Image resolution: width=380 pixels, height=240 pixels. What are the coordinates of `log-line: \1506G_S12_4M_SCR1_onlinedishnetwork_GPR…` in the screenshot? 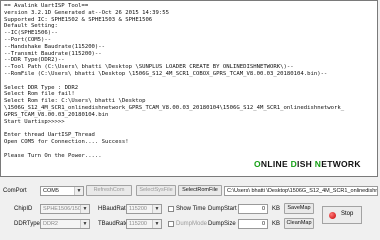 It's located at (174, 107).